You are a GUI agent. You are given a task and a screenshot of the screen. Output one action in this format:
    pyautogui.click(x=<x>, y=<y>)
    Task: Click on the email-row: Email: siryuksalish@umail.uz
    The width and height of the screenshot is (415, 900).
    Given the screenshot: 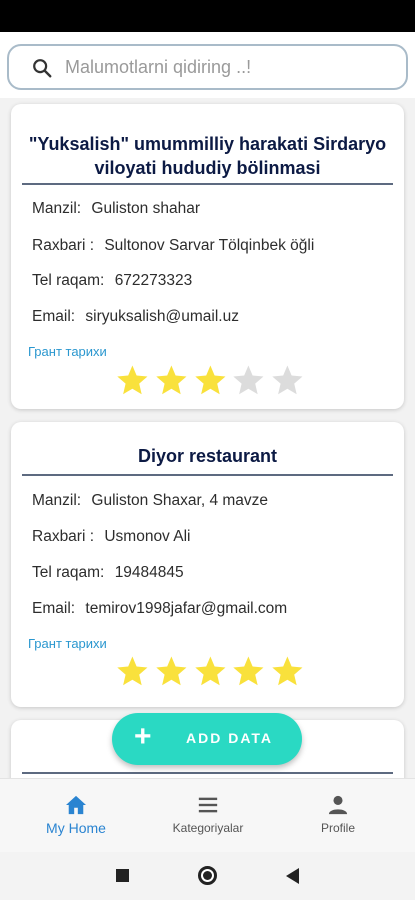 What is the action you would take?
    pyautogui.click(x=135, y=317)
    